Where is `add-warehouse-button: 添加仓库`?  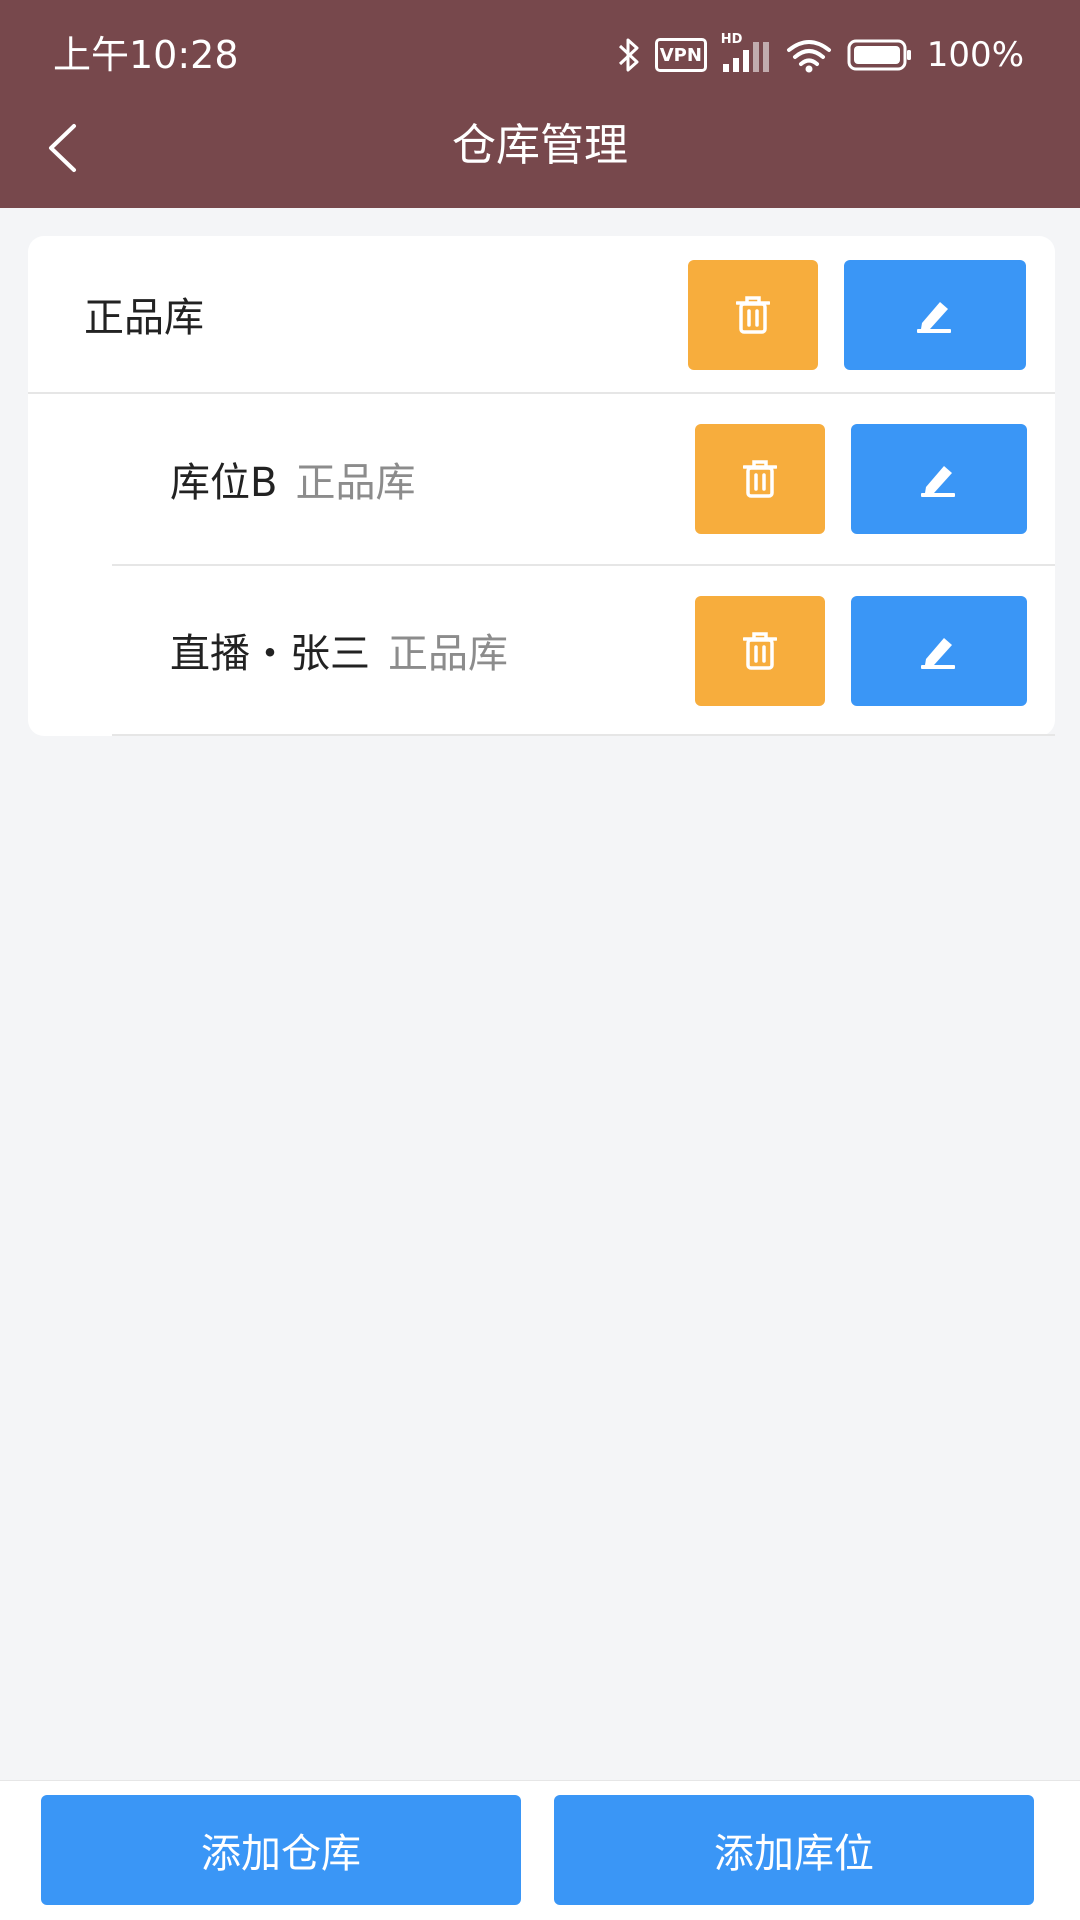 add-warehouse-button: 添加仓库 is located at coordinates (281, 1850).